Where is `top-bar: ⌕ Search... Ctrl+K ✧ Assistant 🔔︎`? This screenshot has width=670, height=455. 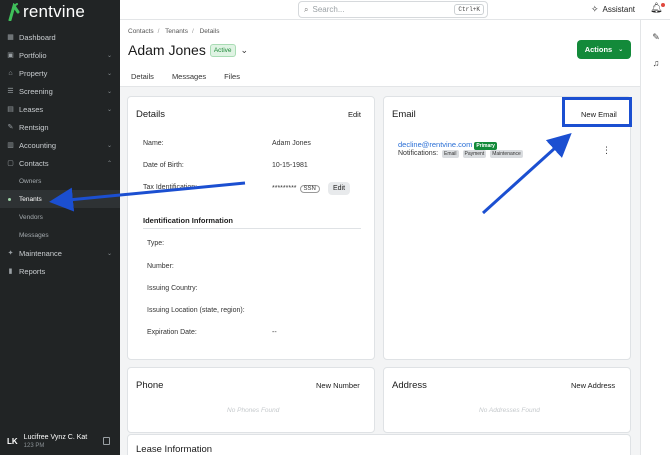
top-bar: ⌕ Search... Ctrl+K ✧ Assistant 🔔︎ is located at coordinates (395, 10).